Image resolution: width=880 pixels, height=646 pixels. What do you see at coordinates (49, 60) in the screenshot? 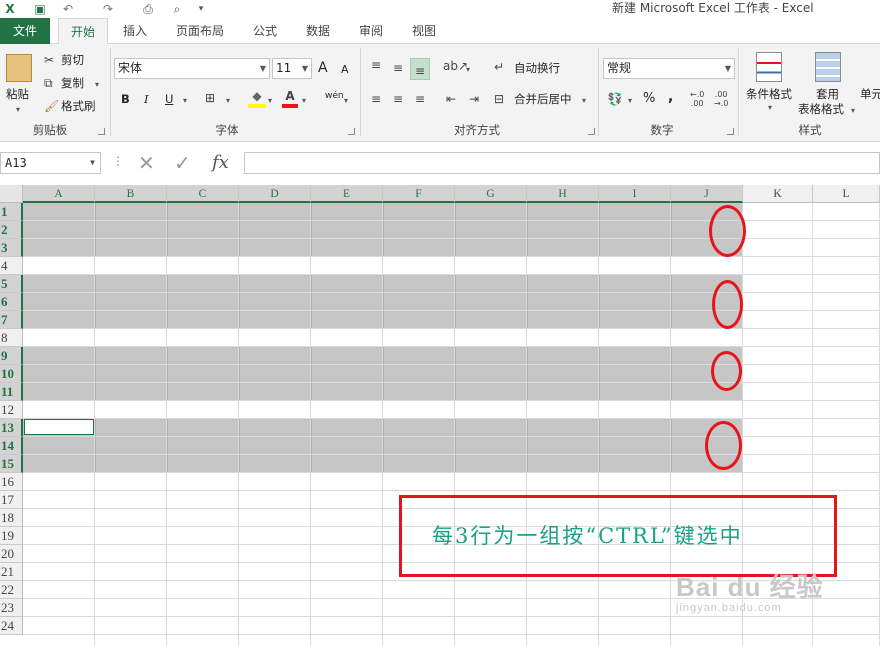
I see `scissors-icon: ✂` at bounding box center [49, 60].